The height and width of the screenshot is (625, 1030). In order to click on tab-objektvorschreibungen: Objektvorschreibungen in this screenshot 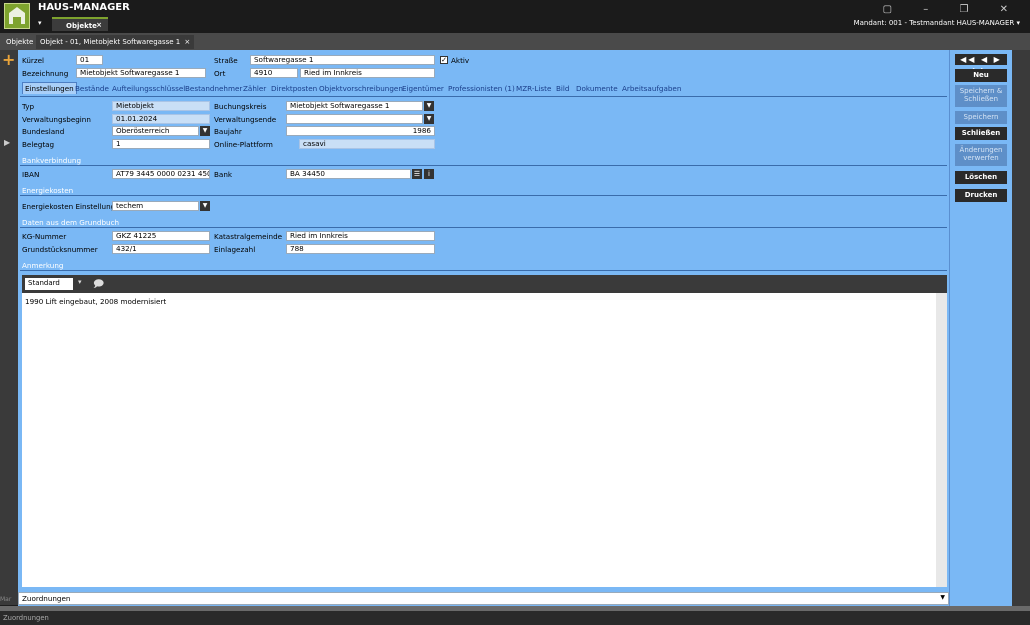, I will do `click(361, 88)`.